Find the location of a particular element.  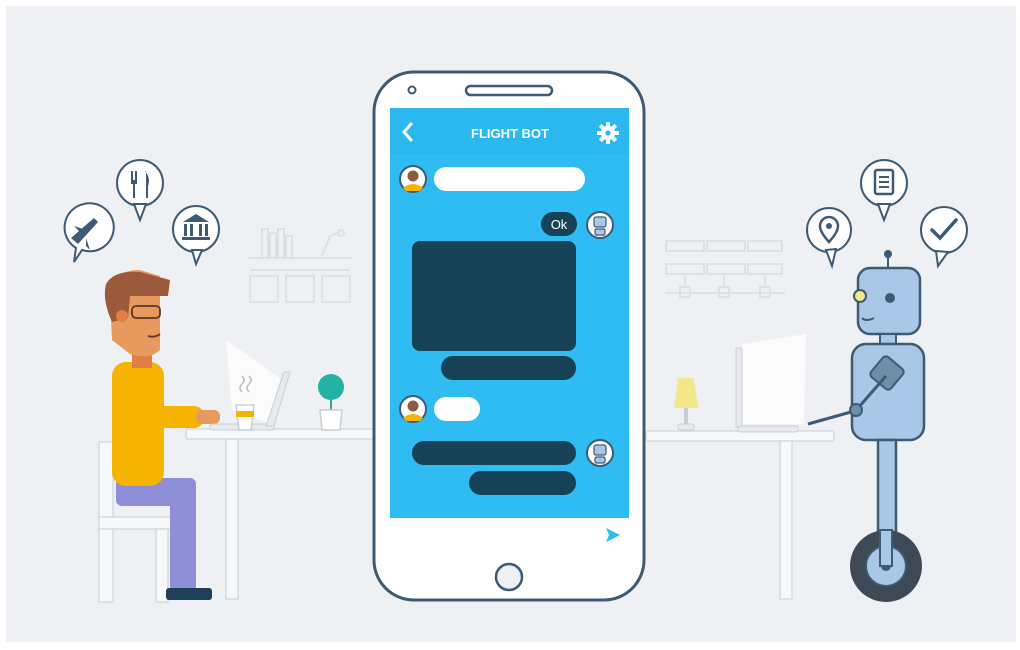

speaker-grille is located at coordinates (509, 90).